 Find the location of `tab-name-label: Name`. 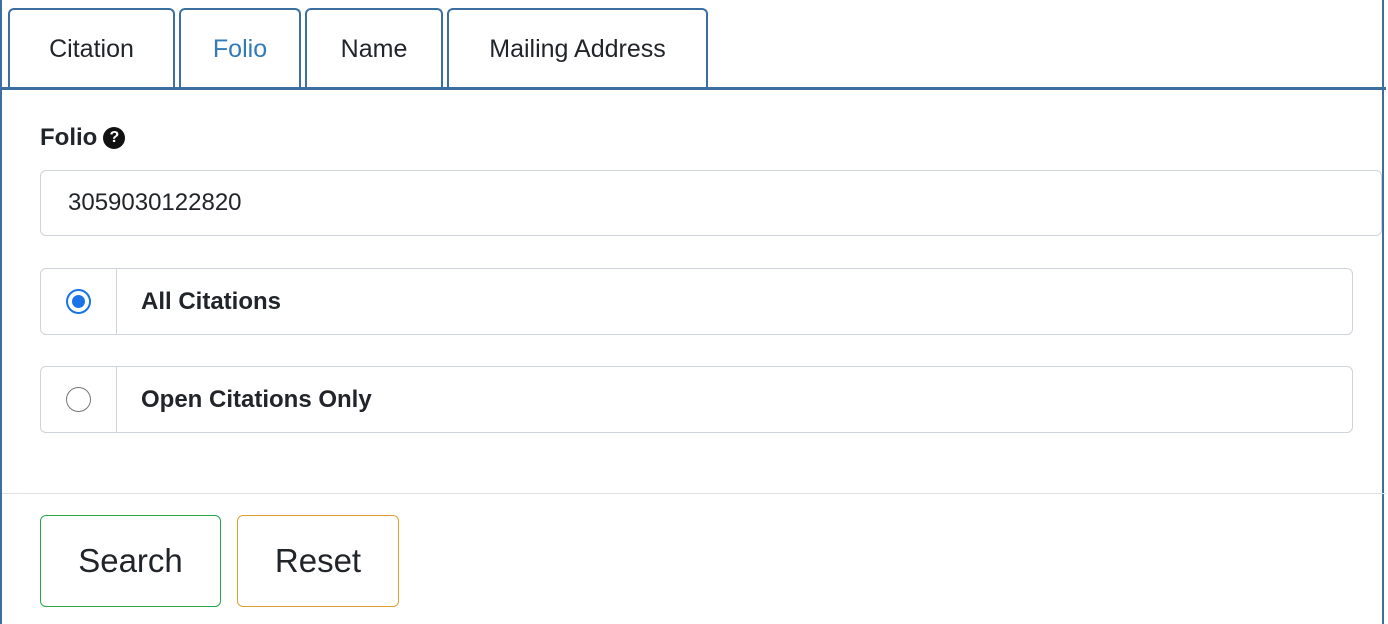

tab-name-label: Name is located at coordinates (374, 49).